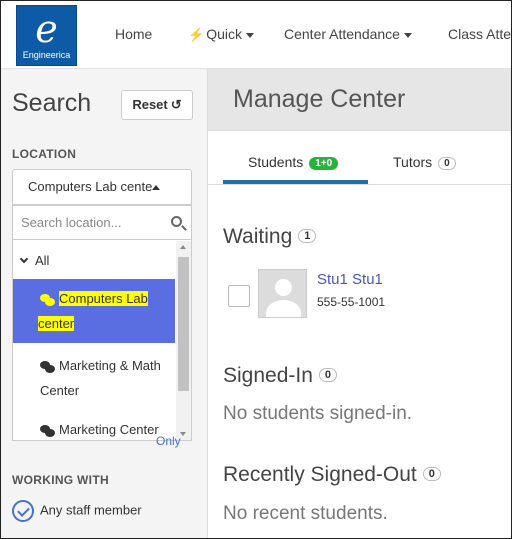 This screenshot has height=539, width=512. Describe the element at coordinates (224, 34) in the screenshot. I see `nav-quick-label: Quick` at that location.